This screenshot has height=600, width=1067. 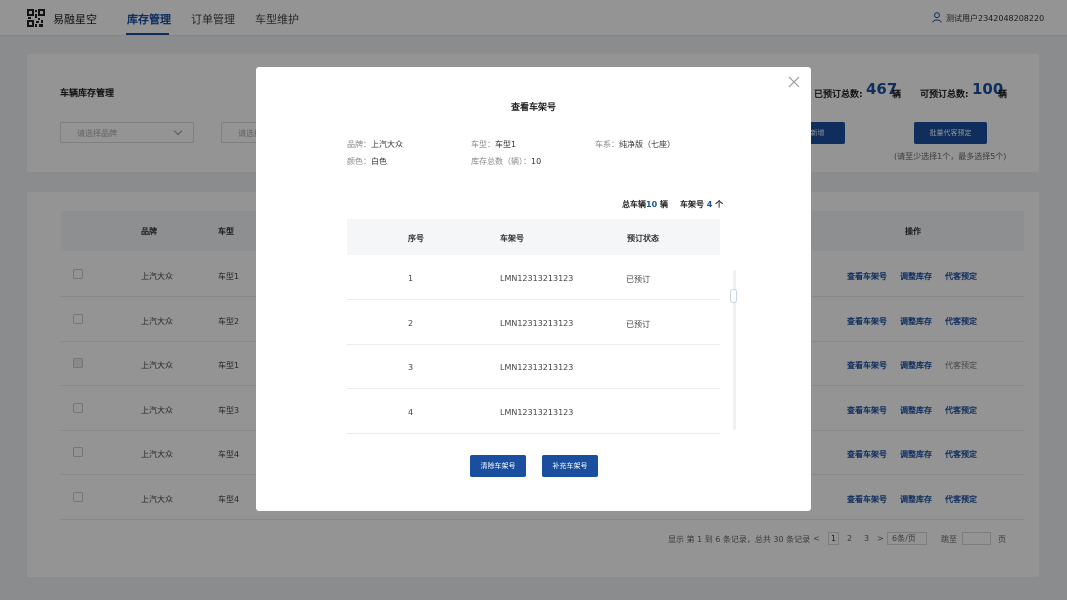 I want to click on vin-row-index: 2, so click(x=411, y=323).